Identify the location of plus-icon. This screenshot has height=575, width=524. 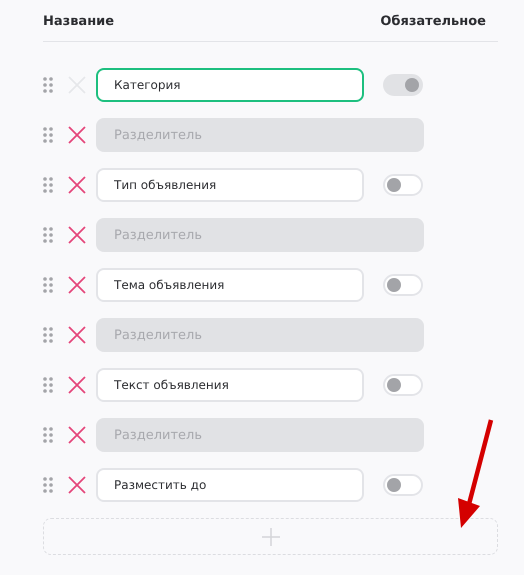
(271, 537).